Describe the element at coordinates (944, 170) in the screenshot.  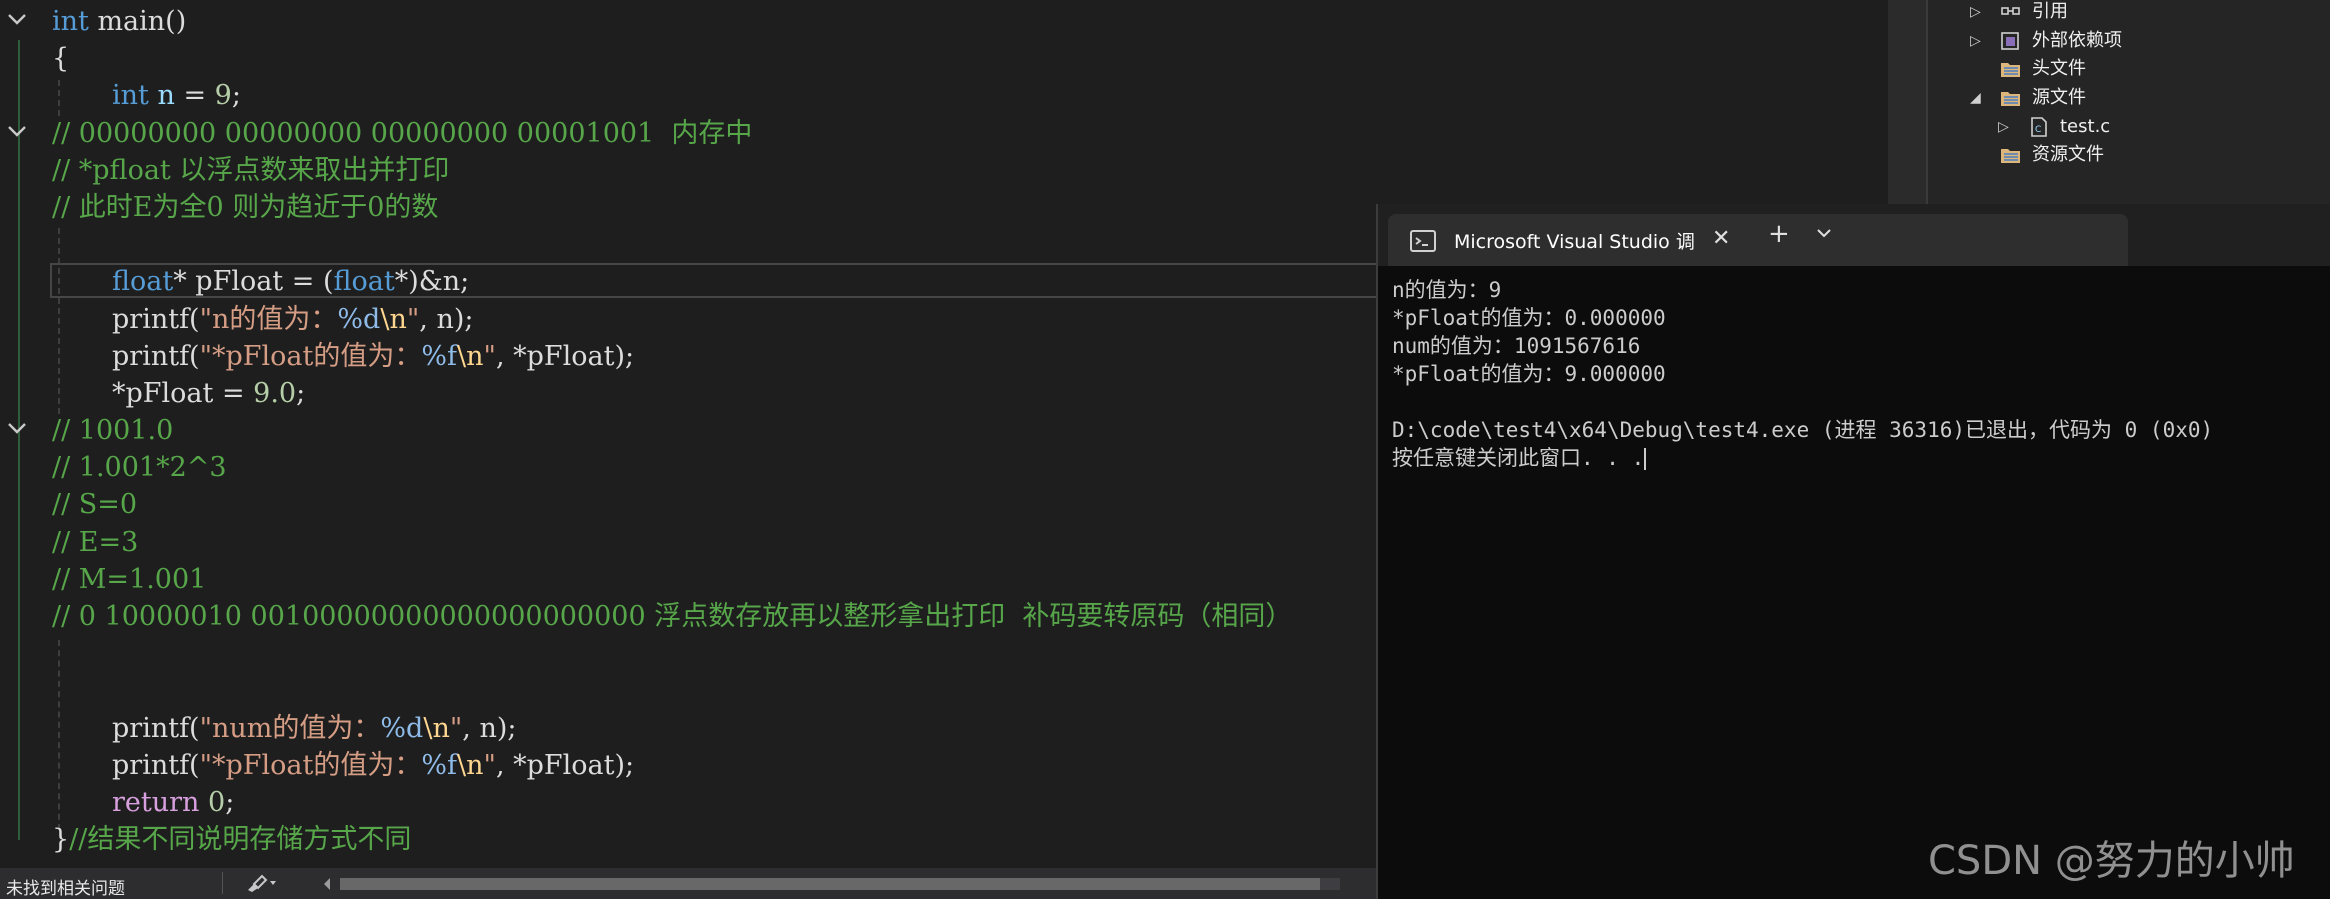
I see `code-line: // *pfloat 以浮点数来取出并打印` at that location.